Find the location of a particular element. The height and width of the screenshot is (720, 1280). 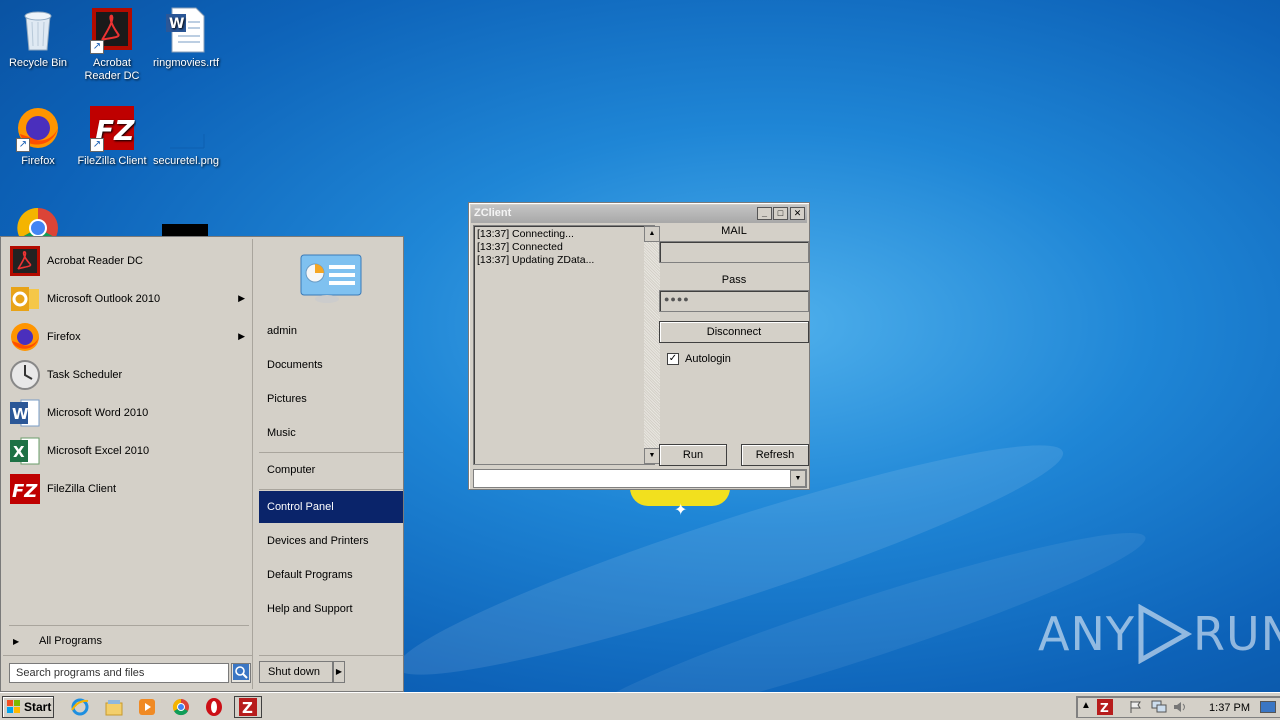

start-item-label: Microsoft Excel 2010 is located at coordinates (98, 451).